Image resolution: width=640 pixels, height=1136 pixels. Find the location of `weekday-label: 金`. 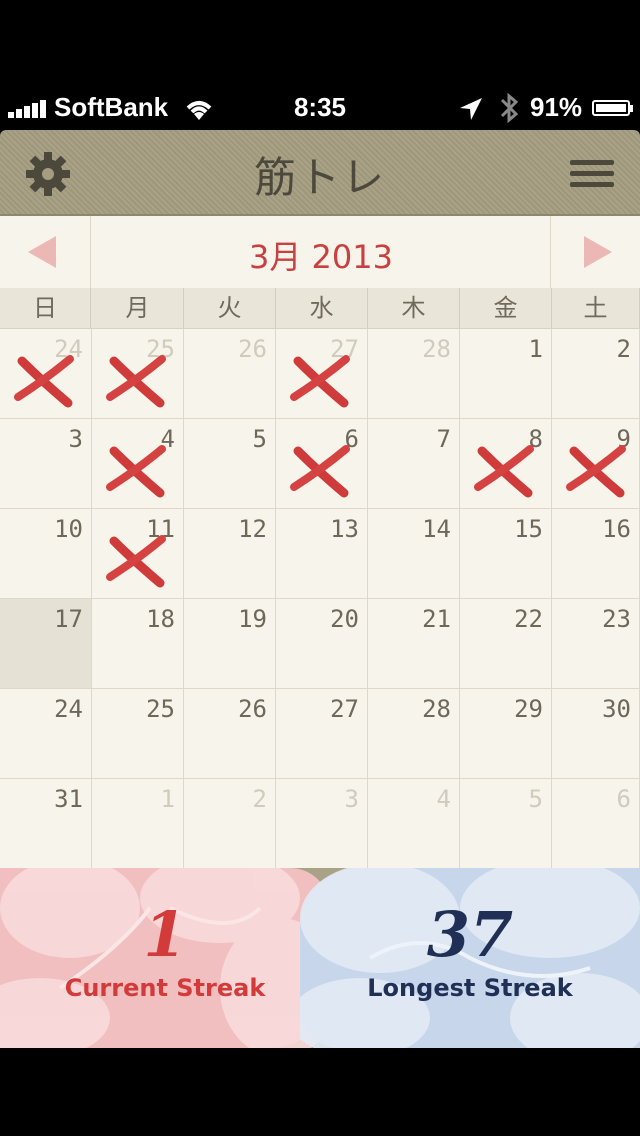

weekday-label: 金 is located at coordinates (506, 308).